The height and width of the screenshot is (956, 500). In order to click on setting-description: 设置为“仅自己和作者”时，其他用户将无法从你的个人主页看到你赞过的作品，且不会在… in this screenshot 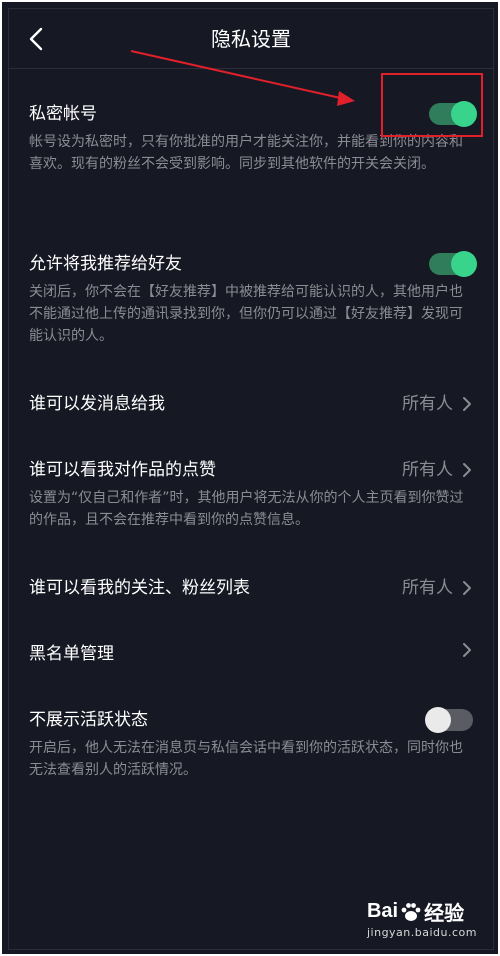, I will do `click(246, 509)`.